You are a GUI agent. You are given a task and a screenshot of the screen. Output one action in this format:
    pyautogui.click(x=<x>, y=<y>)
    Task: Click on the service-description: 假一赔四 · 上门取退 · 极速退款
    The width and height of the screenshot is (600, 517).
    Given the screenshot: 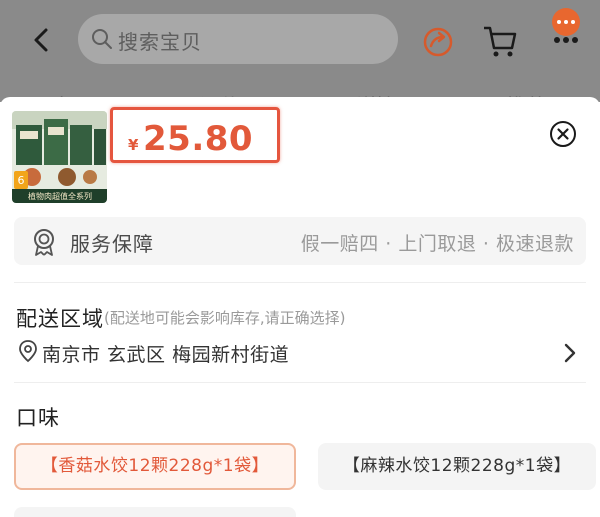 What is the action you would take?
    pyautogui.click(x=437, y=244)
    